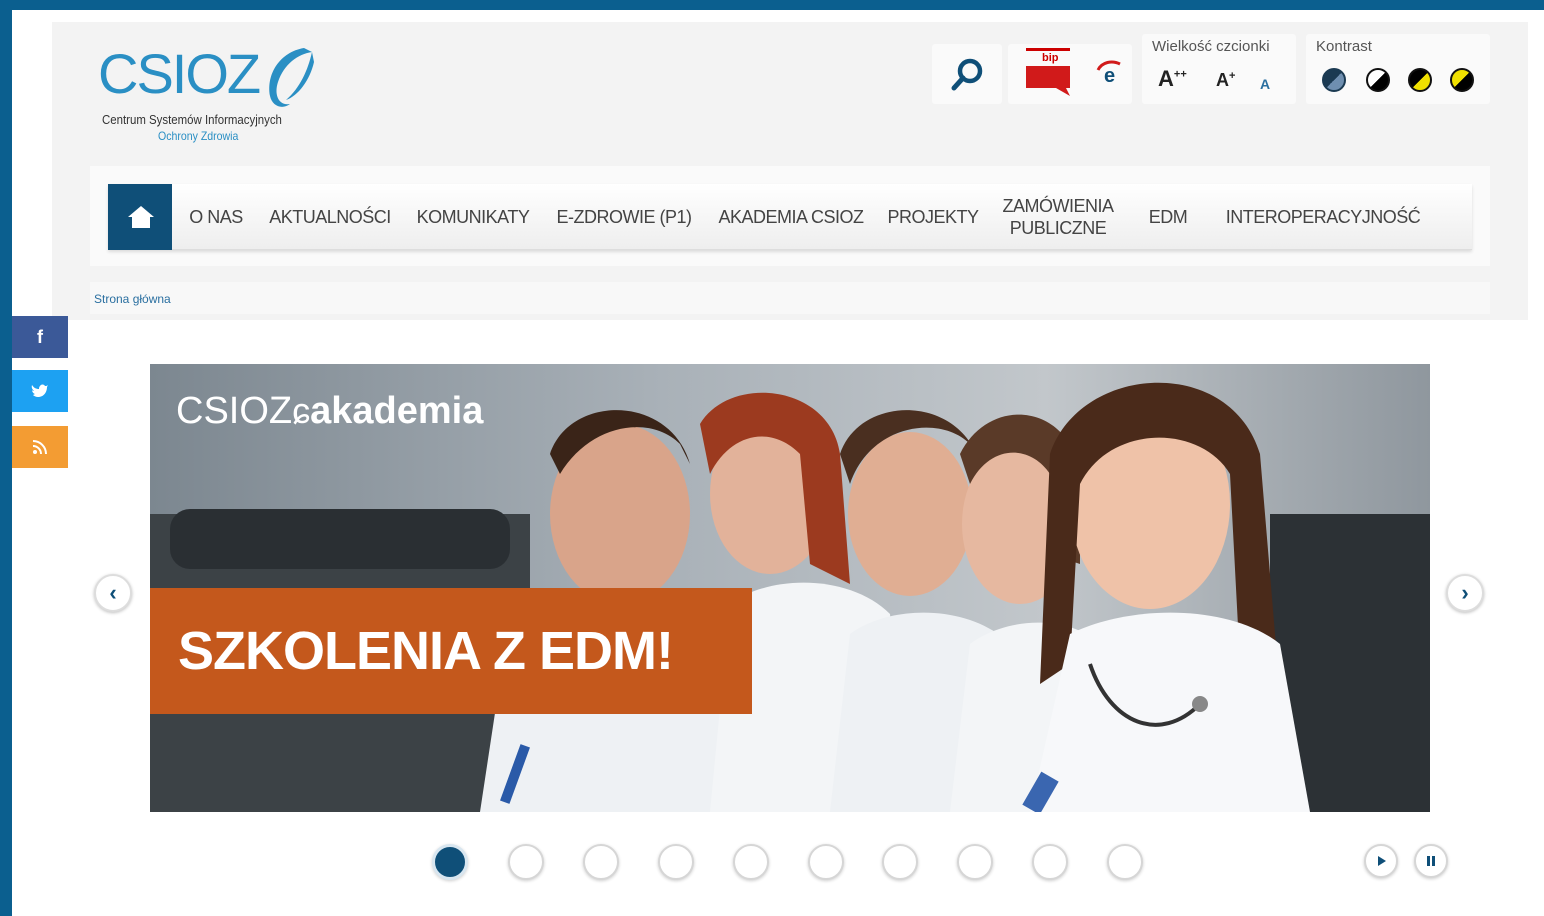 The width and height of the screenshot is (1544, 916). I want to click on font-small-letter: A, so click(1265, 84).